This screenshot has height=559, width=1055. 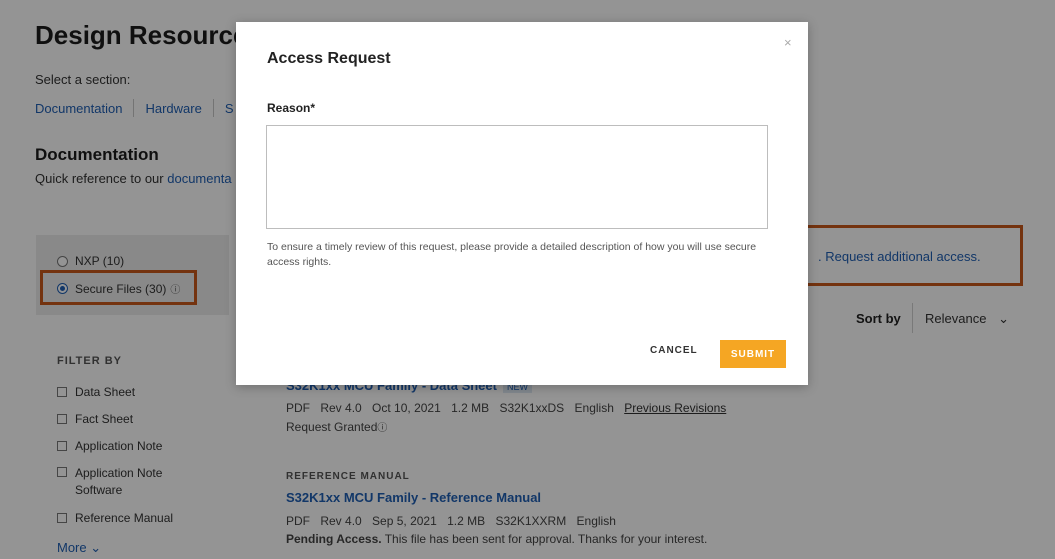 What do you see at coordinates (753, 354) in the screenshot?
I see `submit-button: SUBMIT` at bounding box center [753, 354].